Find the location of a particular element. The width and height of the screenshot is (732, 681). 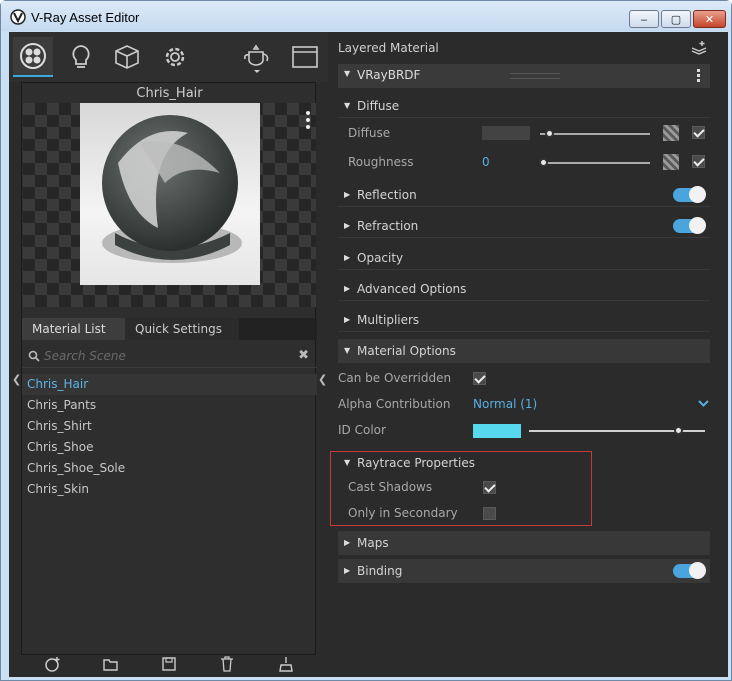

only-in-secondary-checkbox is located at coordinates (489, 513).